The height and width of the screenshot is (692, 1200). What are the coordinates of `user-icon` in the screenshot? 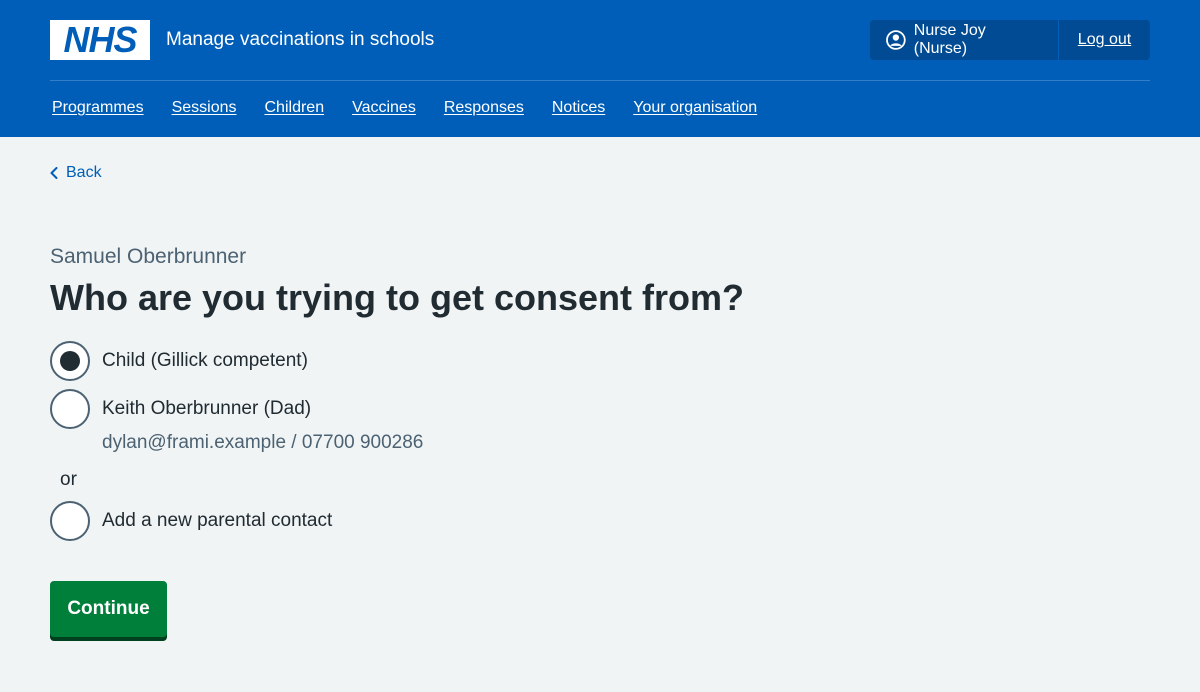 It's located at (896, 40).